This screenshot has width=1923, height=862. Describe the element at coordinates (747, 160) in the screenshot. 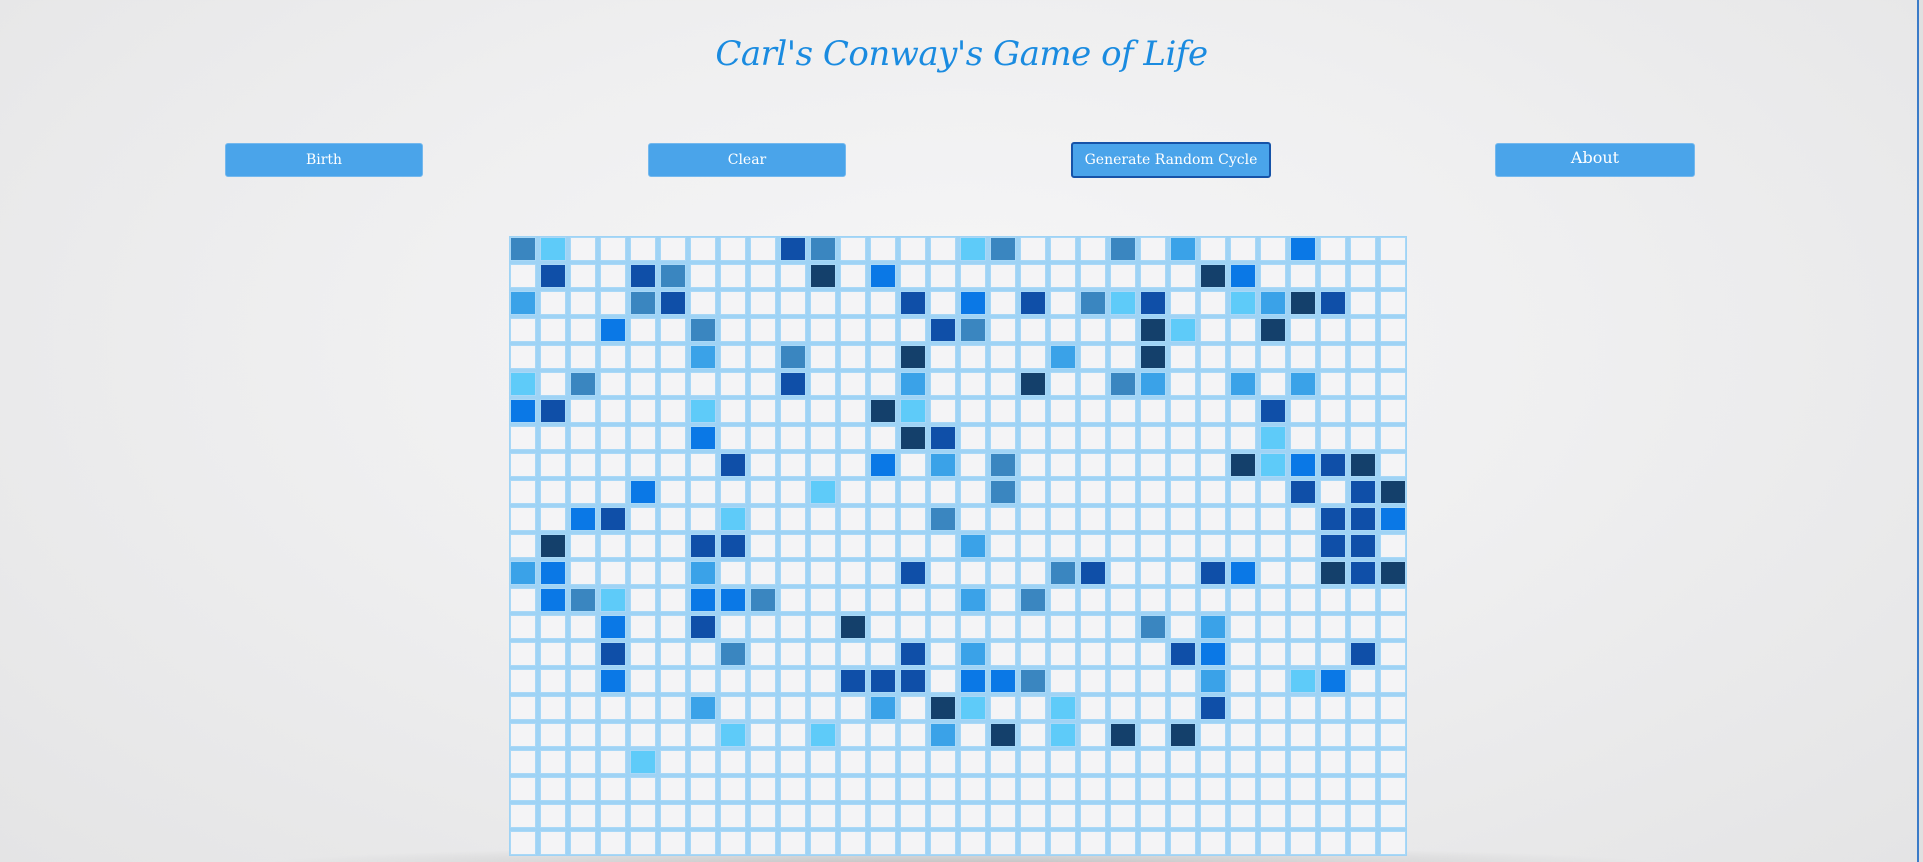

I see `clear-button: Clear` at that location.